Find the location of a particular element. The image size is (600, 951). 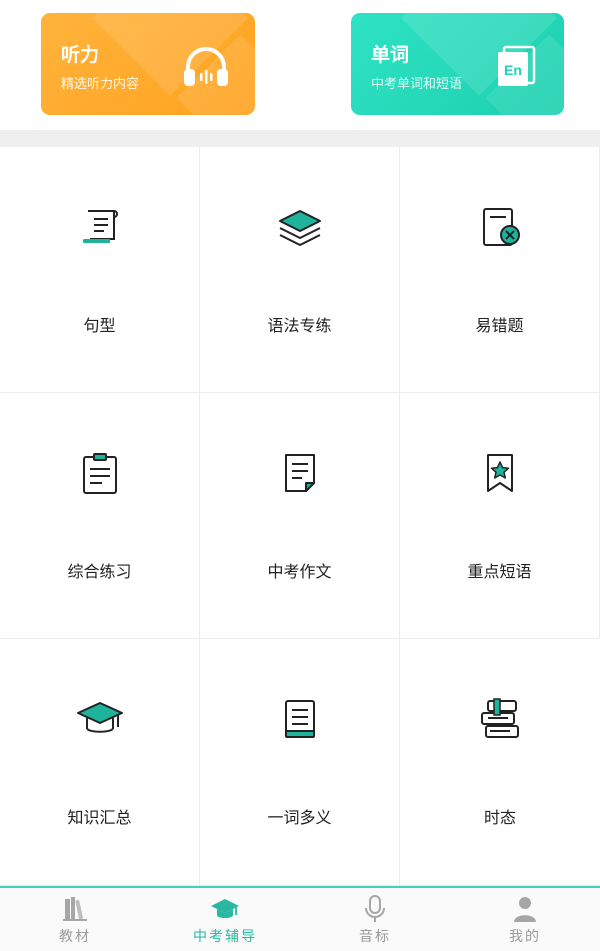

tab-label: 中考辅导 is located at coordinates (225, 937).